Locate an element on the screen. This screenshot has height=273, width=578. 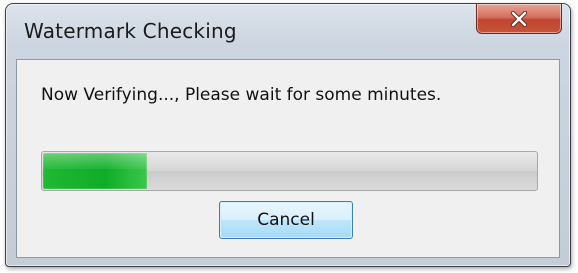
cancel-button: Cancel is located at coordinates (286, 220).